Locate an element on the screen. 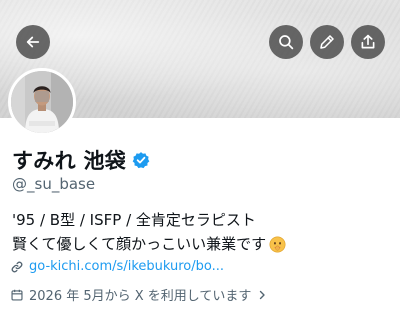 The width and height of the screenshot is (400, 314). search-icon is located at coordinates (286, 42).